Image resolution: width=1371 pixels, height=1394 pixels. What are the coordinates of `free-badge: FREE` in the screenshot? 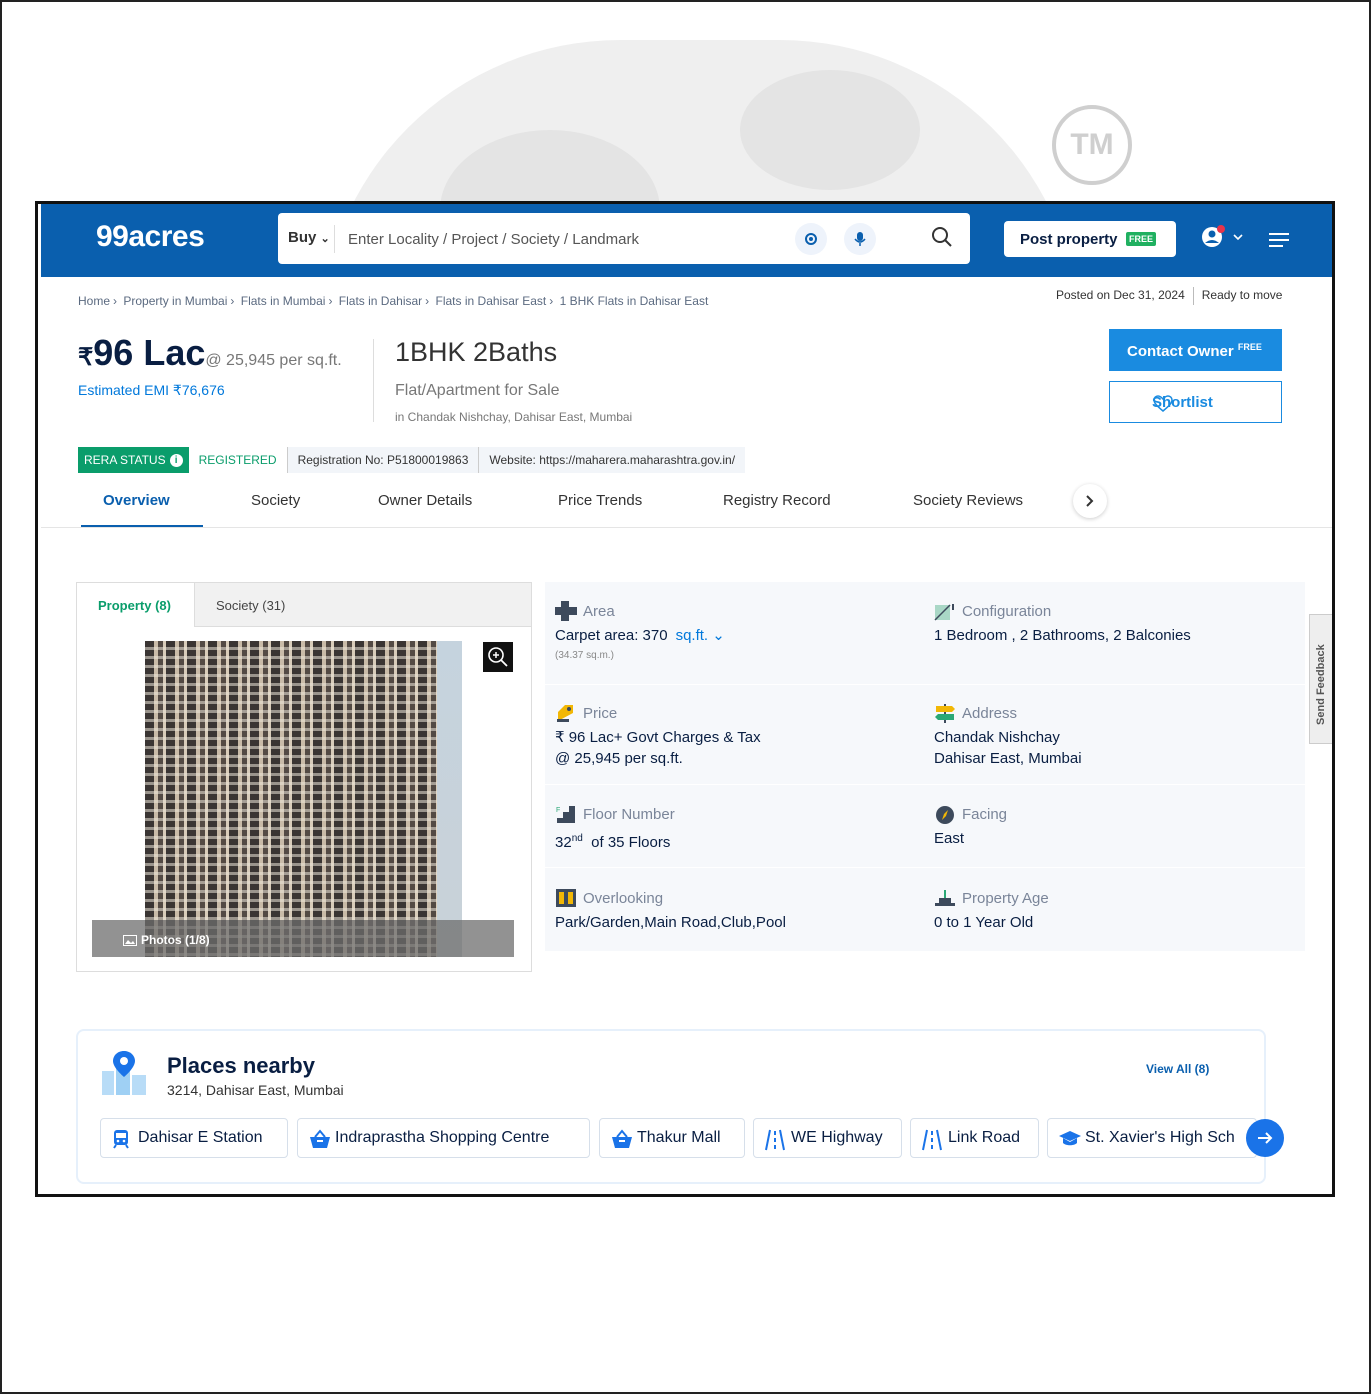 It's located at (1249, 347).